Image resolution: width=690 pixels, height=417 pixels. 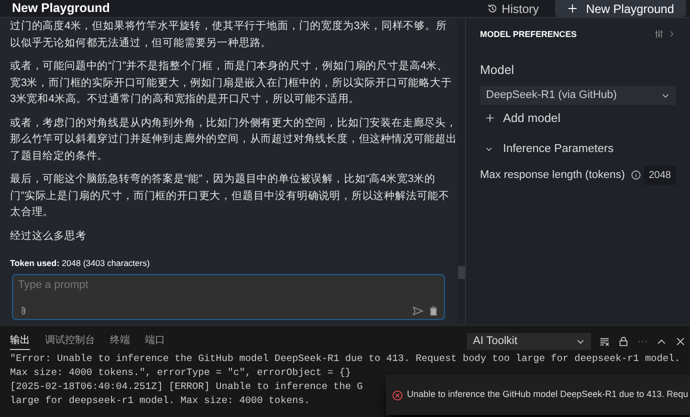 What do you see at coordinates (578, 95) in the screenshot?
I see `model-dropdown: DeepSeek-R1 (via GitHub)` at bounding box center [578, 95].